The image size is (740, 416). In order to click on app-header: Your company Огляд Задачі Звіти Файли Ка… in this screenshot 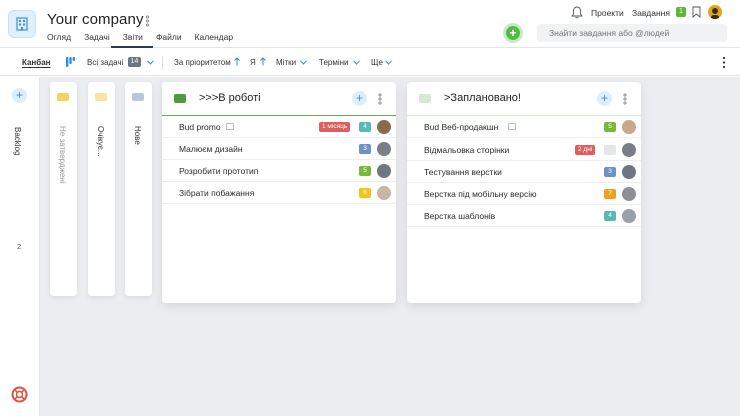, I will do `click(370, 24)`.